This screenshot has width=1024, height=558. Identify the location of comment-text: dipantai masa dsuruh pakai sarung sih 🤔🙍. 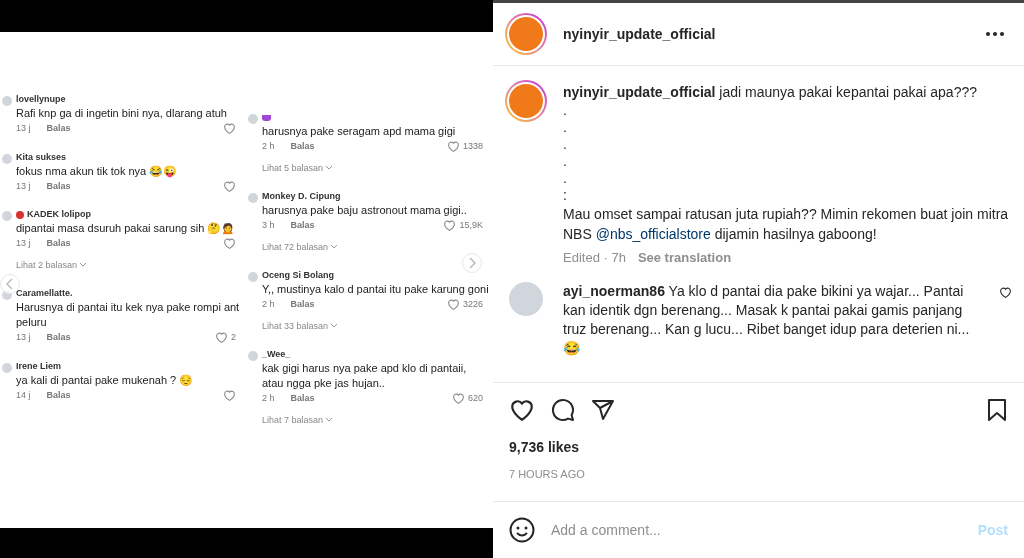
(126, 228).